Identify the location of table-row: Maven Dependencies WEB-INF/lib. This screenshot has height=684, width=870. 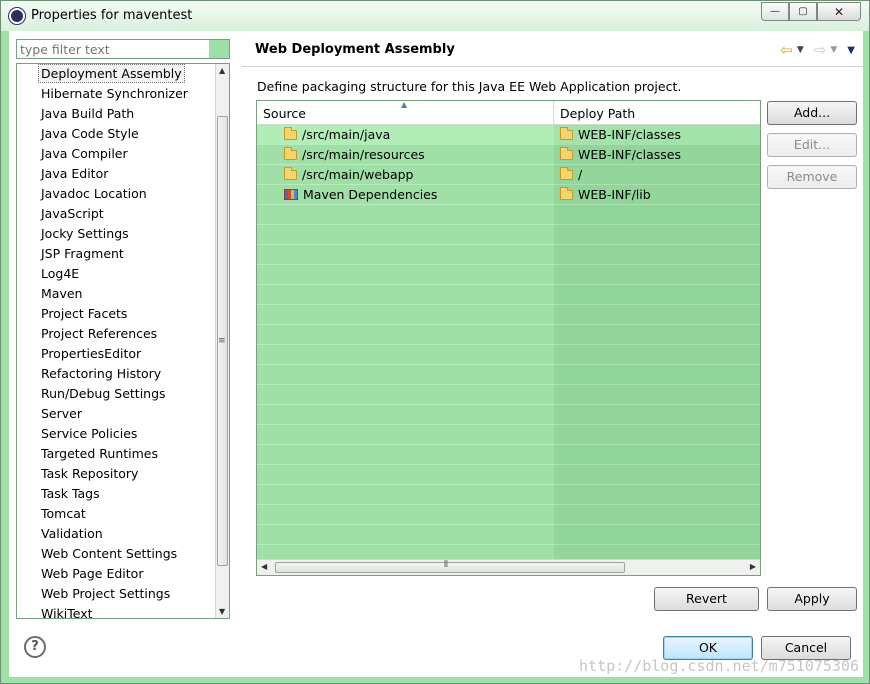
(508, 195).